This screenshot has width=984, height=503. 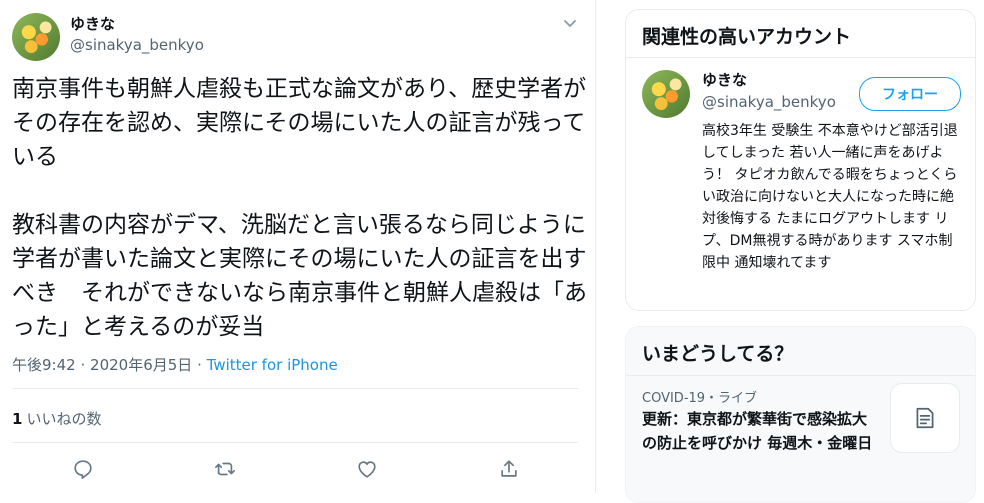 What do you see at coordinates (272, 365) in the screenshot?
I see `tweet-source: Twitter for iPhone` at bounding box center [272, 365].